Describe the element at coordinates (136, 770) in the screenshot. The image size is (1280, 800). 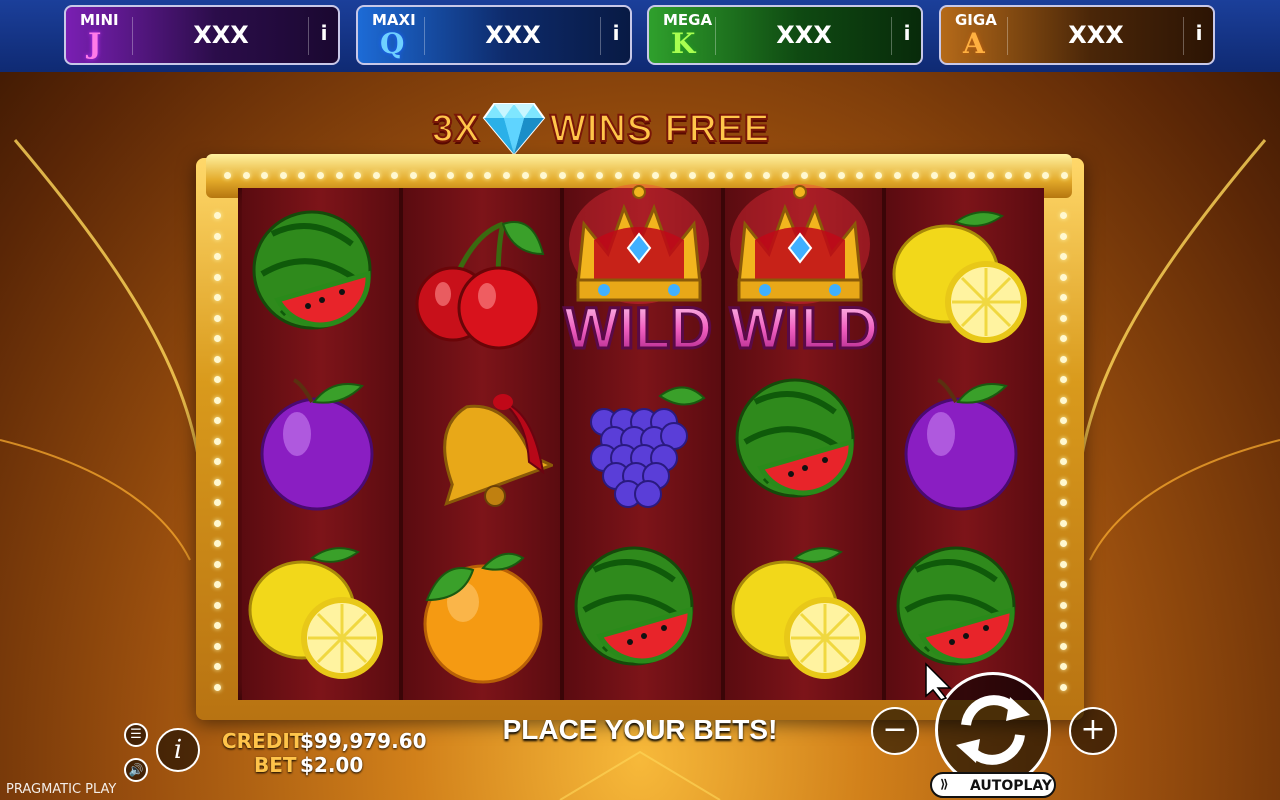
I see `sound-button: 🔊` at that location.